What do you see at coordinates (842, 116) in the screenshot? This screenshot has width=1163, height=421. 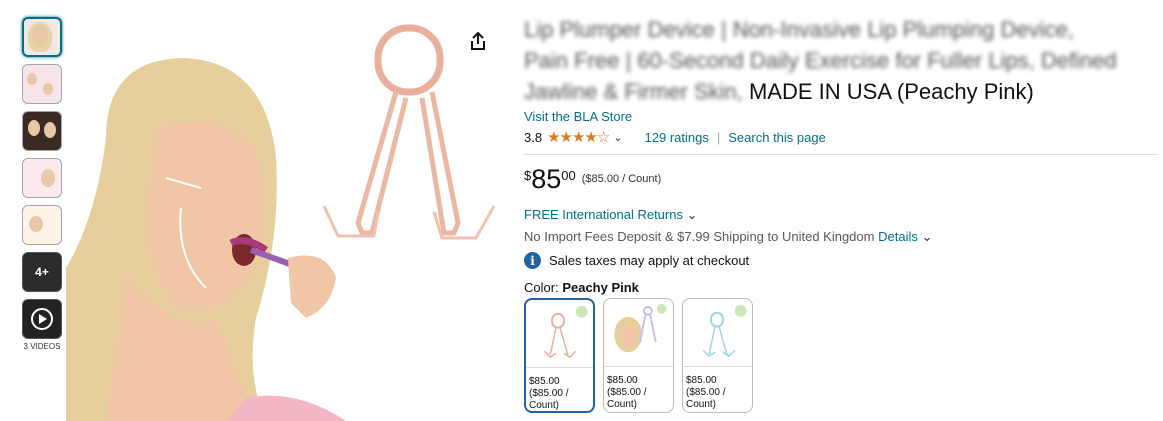 I see `store-link: Visit the BLA Store` at bounding box center [842, 116].